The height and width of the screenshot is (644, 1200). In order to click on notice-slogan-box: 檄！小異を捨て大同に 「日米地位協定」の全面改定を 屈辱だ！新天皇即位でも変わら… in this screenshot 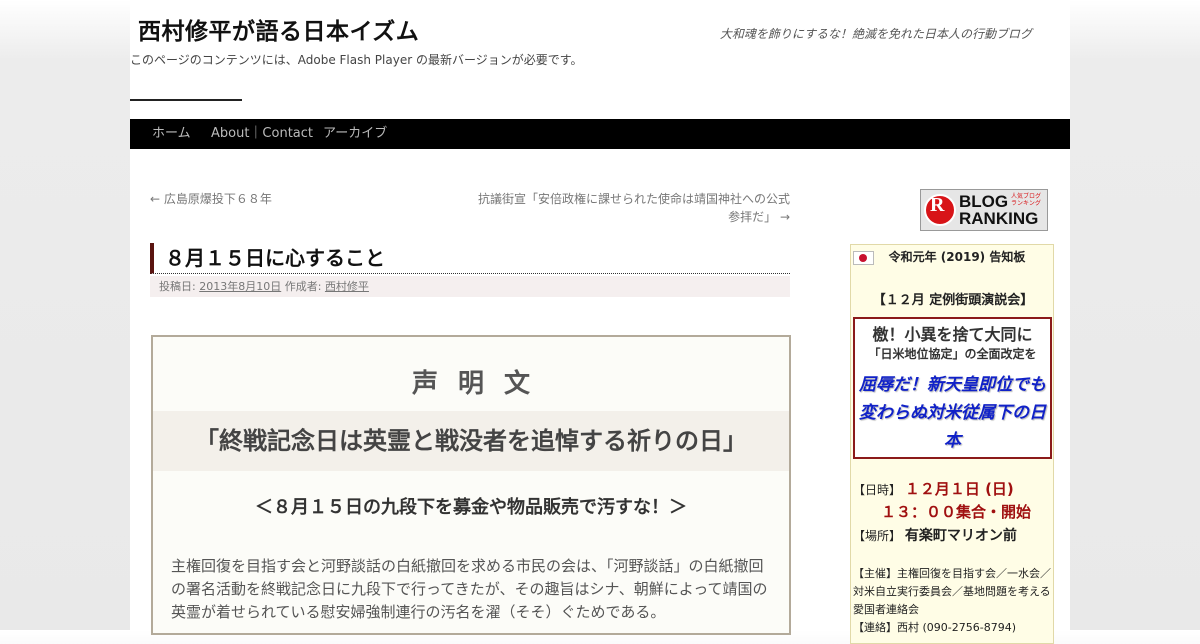, I will do `click(952, 388)`.